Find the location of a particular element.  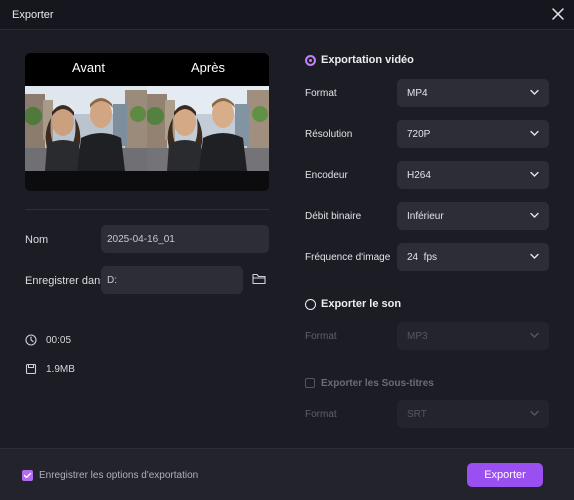

file-size-text: 1.9MB is located at coordinates (60, 369).